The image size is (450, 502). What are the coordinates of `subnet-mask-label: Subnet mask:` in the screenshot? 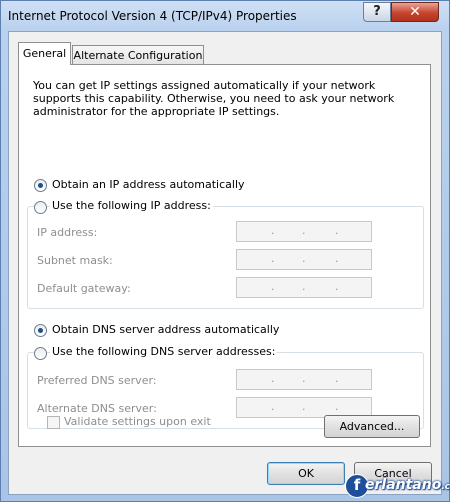 It's located at (75, 260).